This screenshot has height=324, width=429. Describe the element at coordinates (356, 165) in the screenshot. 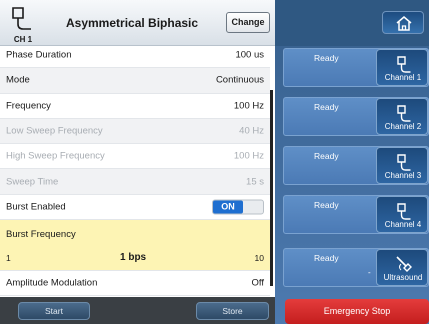

I see `channel-3-slot: Ready Channel 3` at that location.